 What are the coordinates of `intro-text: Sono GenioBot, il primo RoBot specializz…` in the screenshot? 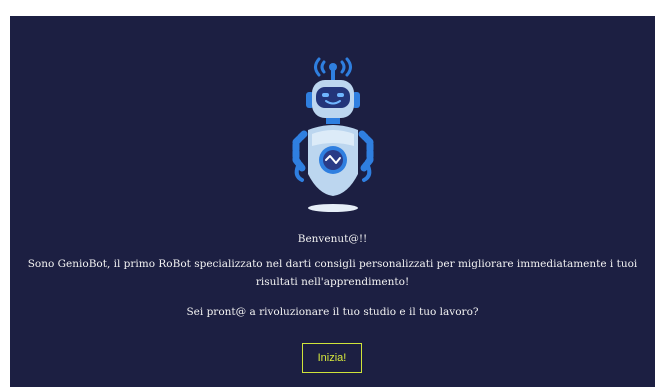 It's located at (332, 273).